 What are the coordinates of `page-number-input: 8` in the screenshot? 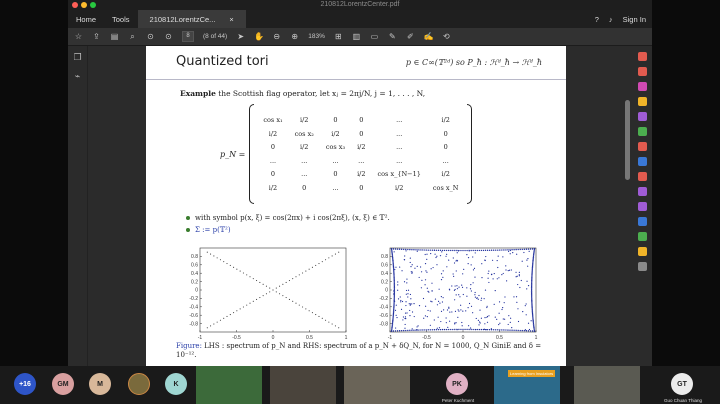 It's located at (188, 36).